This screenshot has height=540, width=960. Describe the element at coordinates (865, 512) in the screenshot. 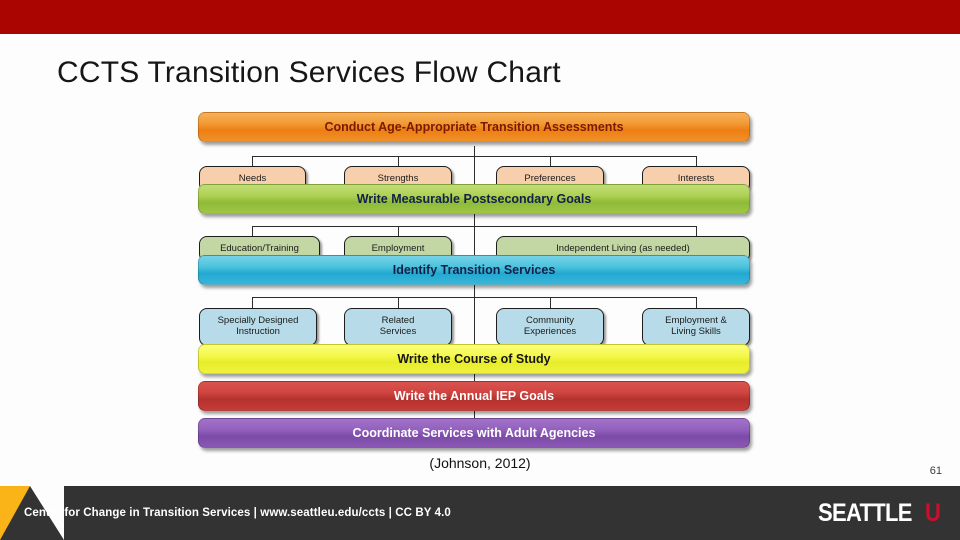

I see `seattle-u-logo-word: SEATTLE` at that location.